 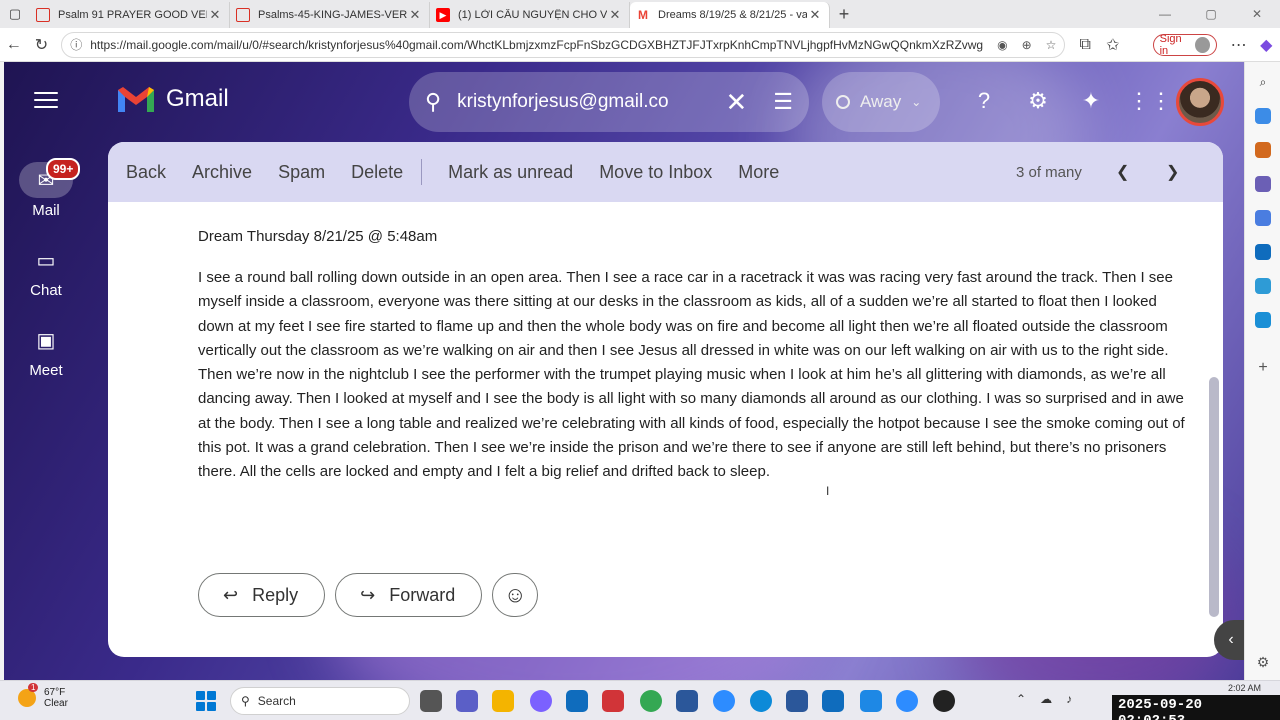 I want to click on back-button: Back, so click(x=146, y=172).